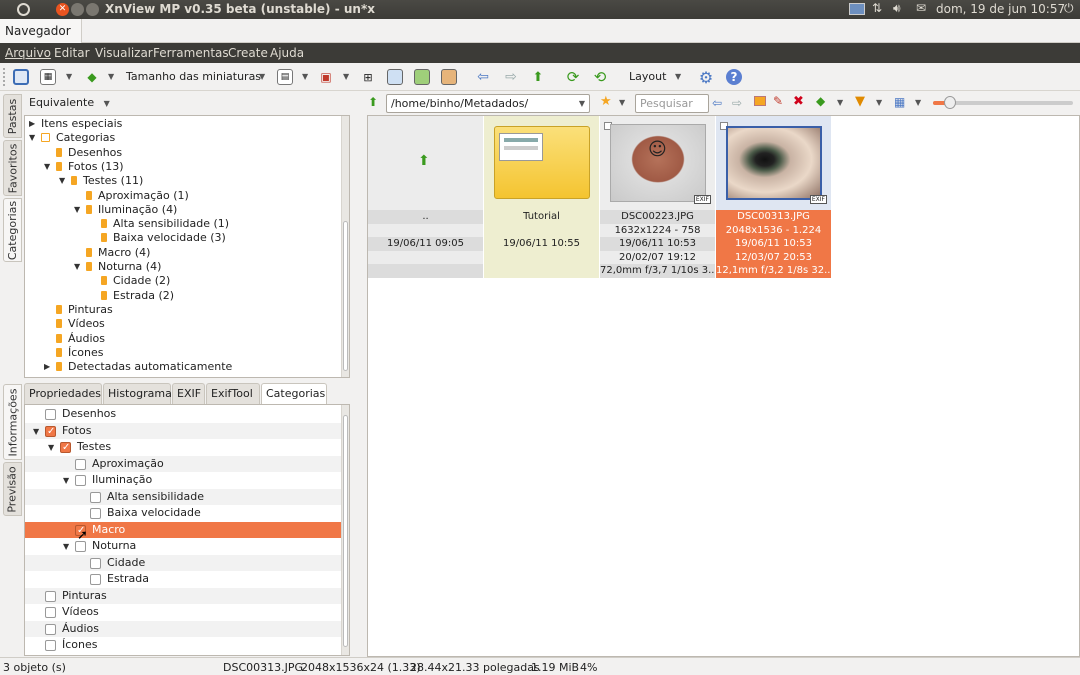  Describe the element at coordinates (112, 253) in the screenshot. I see `tree-item: Macro (4)` at that location.